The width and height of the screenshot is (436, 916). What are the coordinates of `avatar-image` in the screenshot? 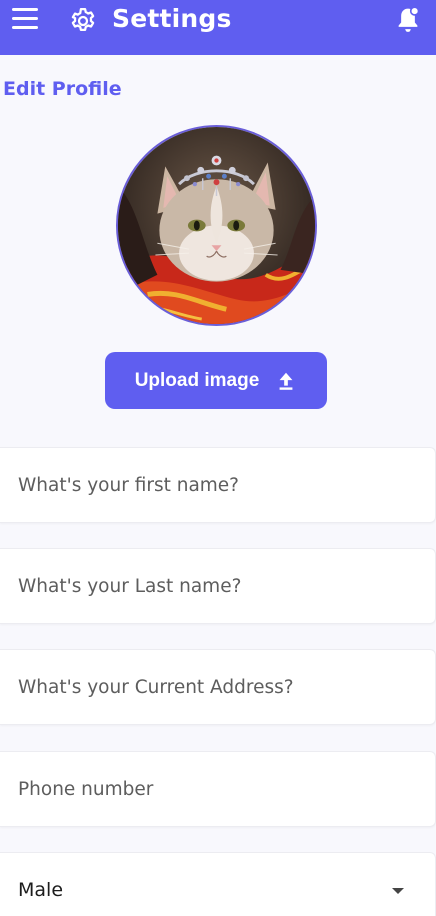 It's located at (216, 225).